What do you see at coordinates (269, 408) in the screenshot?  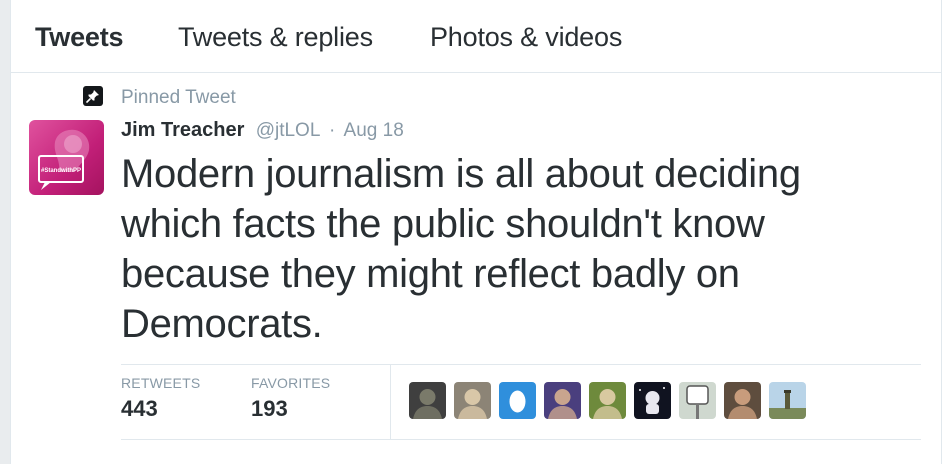 I see `favorites-count: 193` at bounding box center [269, 408].